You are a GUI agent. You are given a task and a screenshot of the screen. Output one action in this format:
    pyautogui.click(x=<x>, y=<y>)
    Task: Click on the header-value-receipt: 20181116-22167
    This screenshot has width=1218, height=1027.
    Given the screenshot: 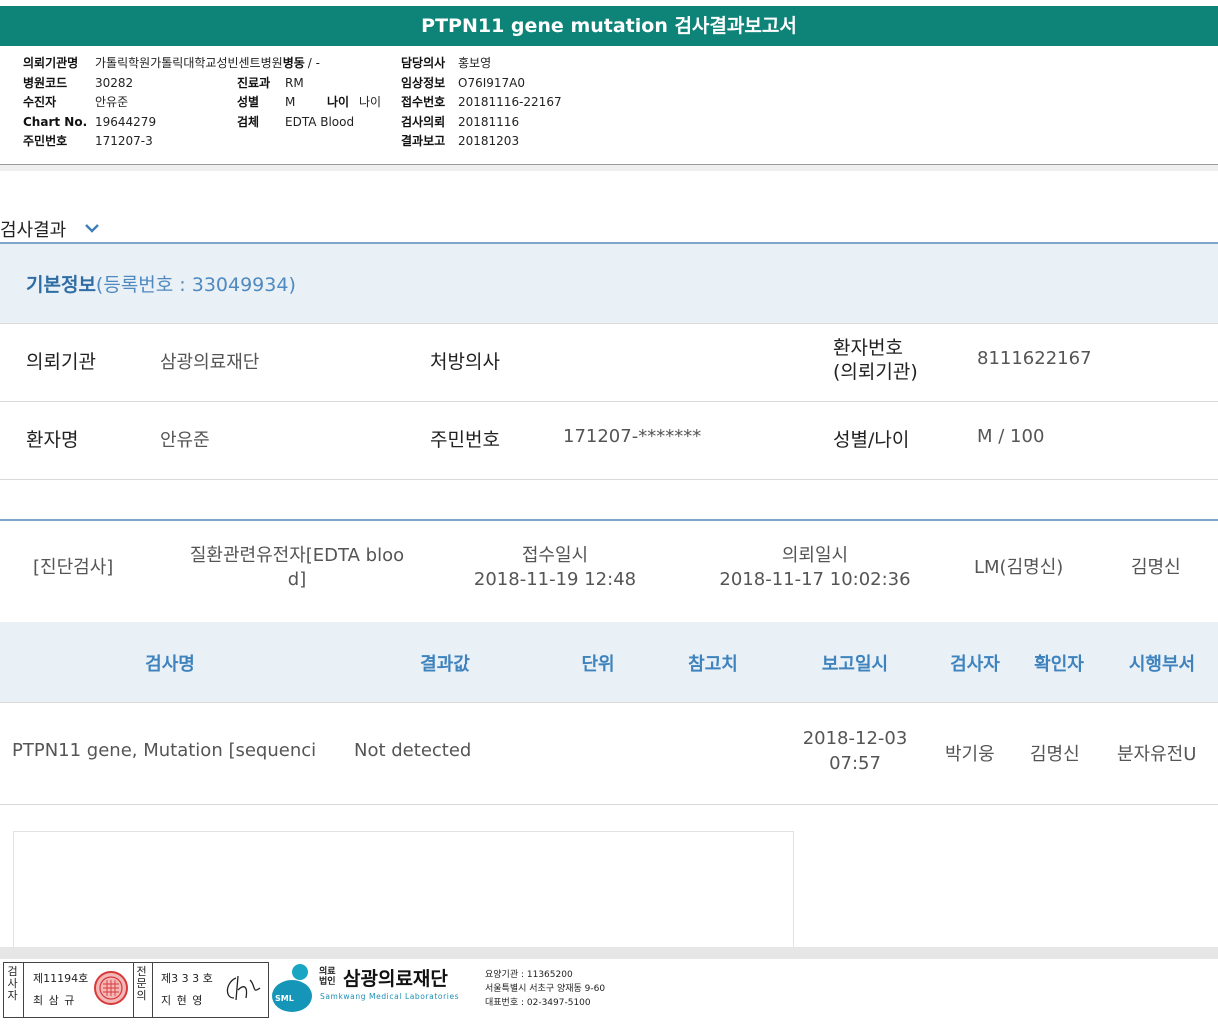 What is the action you would take?
    pyautogui.click(x=510, y=102)
    